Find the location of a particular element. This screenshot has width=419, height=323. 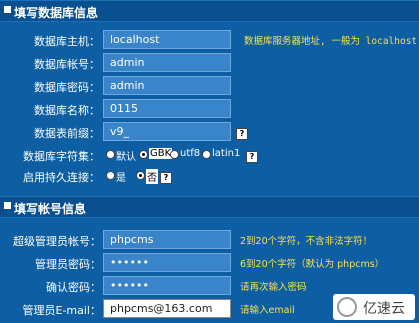

charset-default-radio is located at coordinates (110, 154).